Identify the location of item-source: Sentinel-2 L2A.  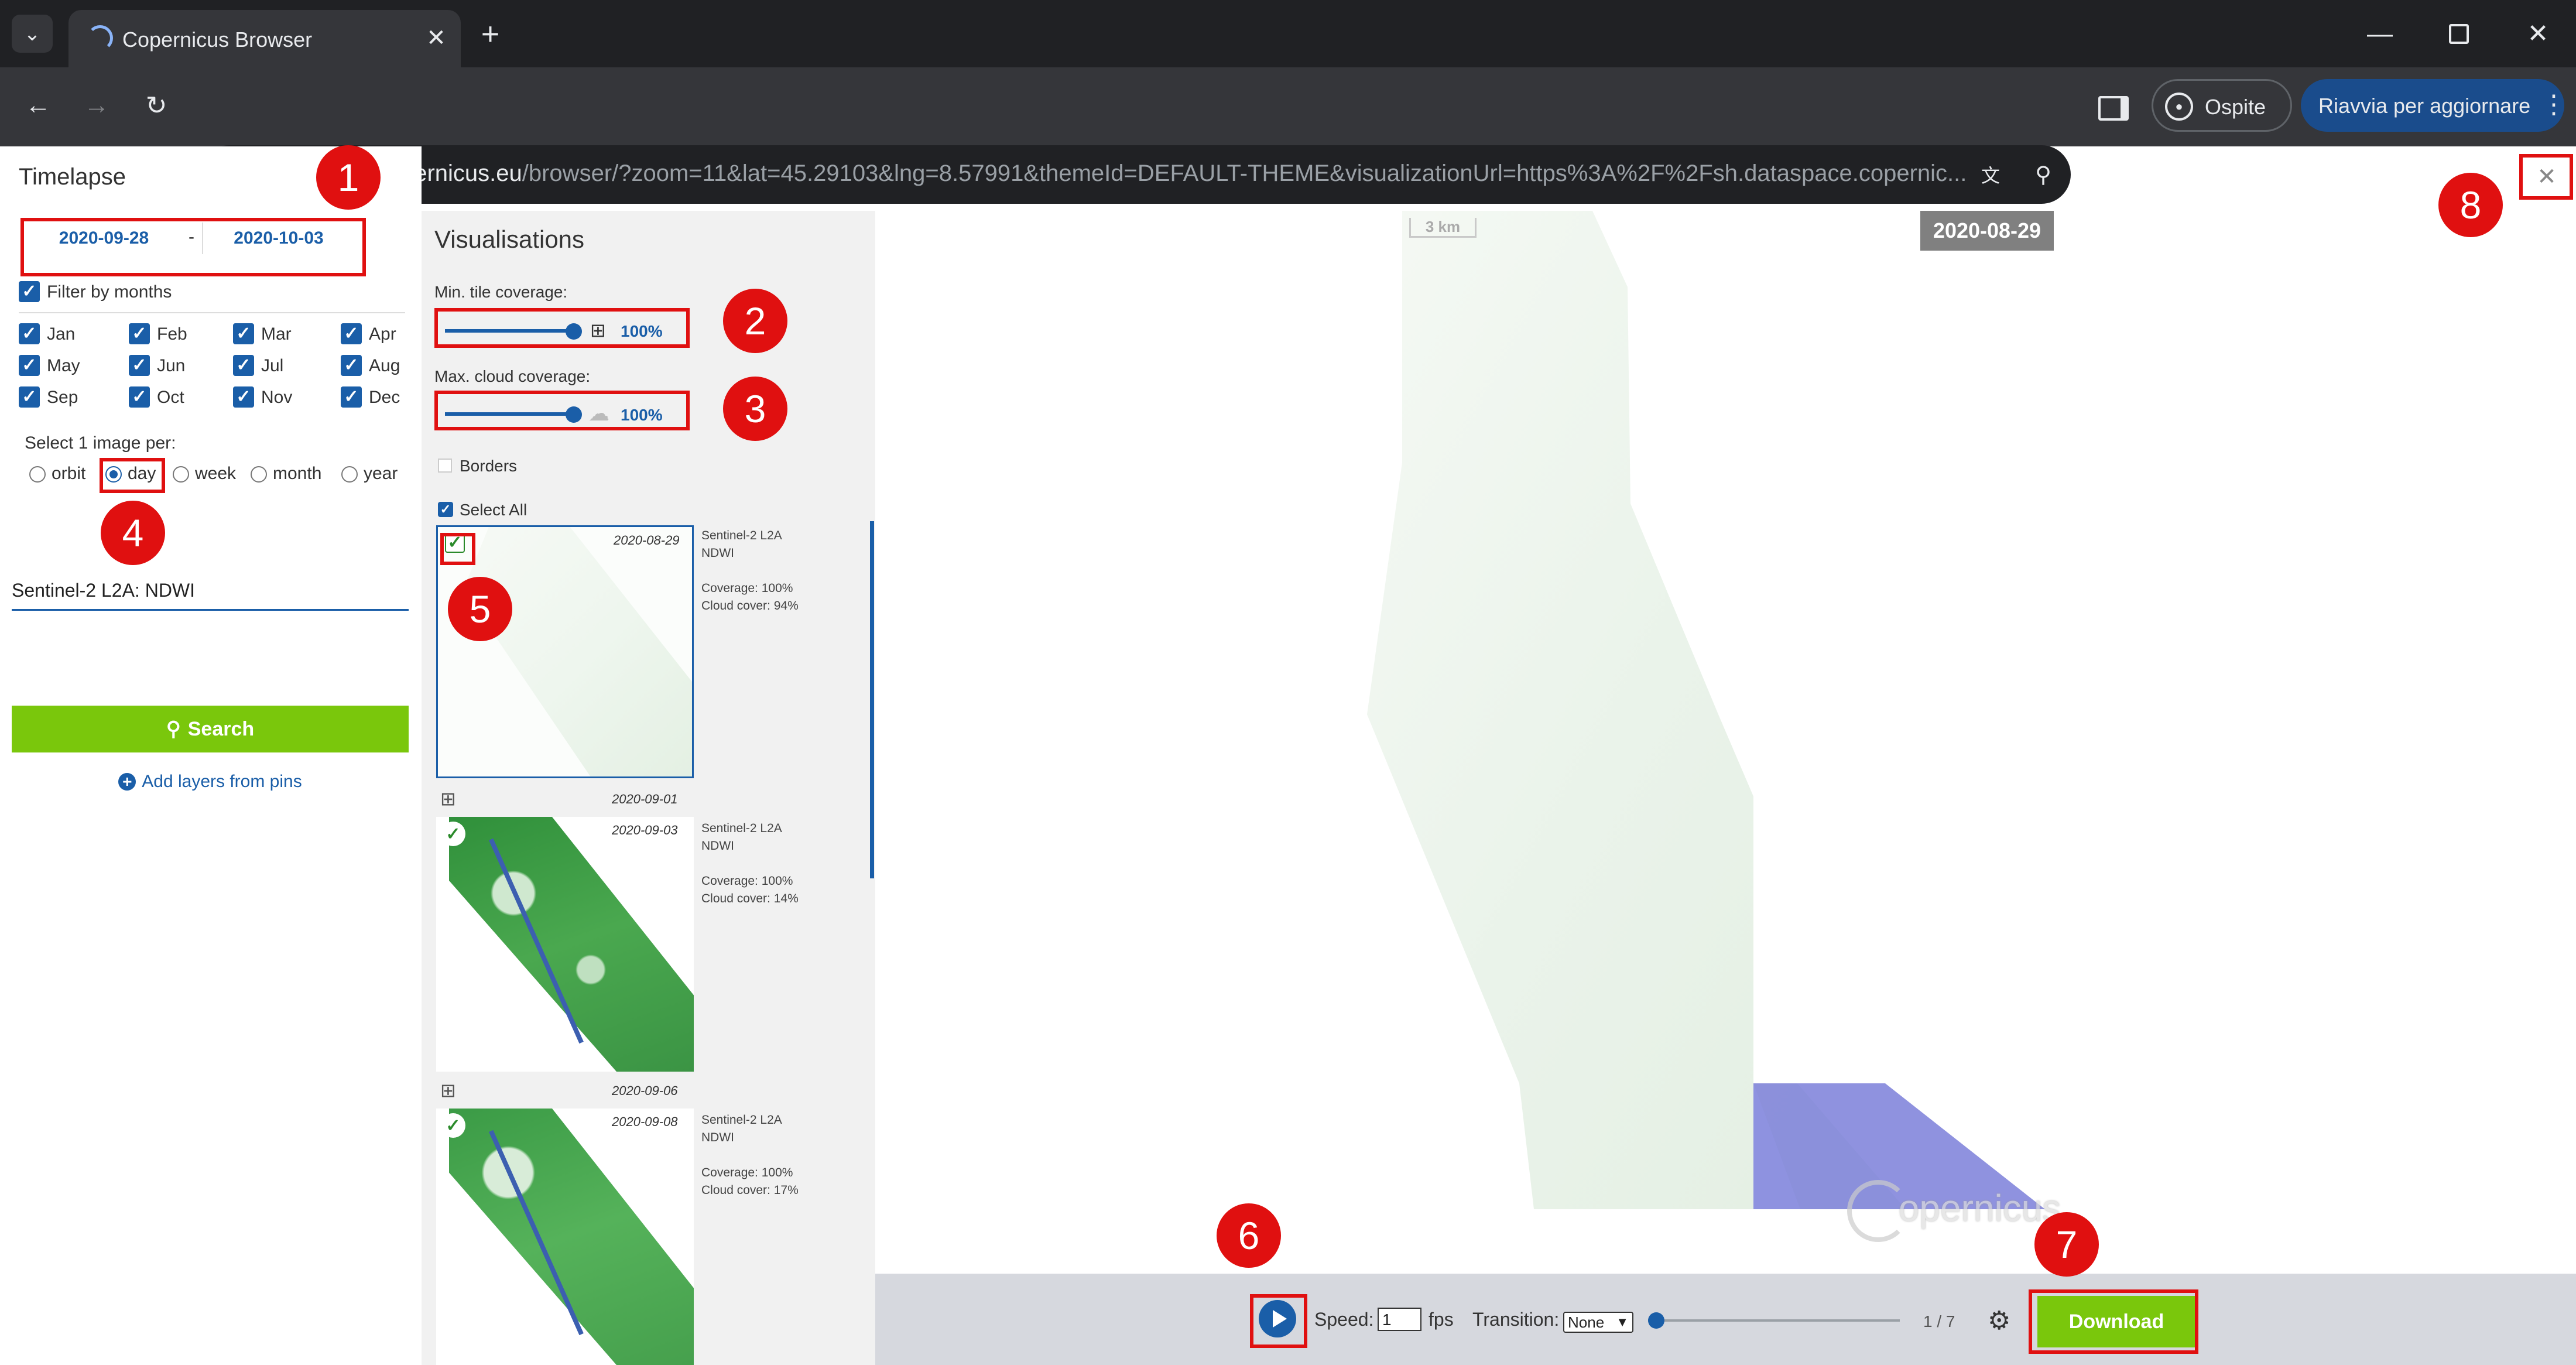
(741, 828).